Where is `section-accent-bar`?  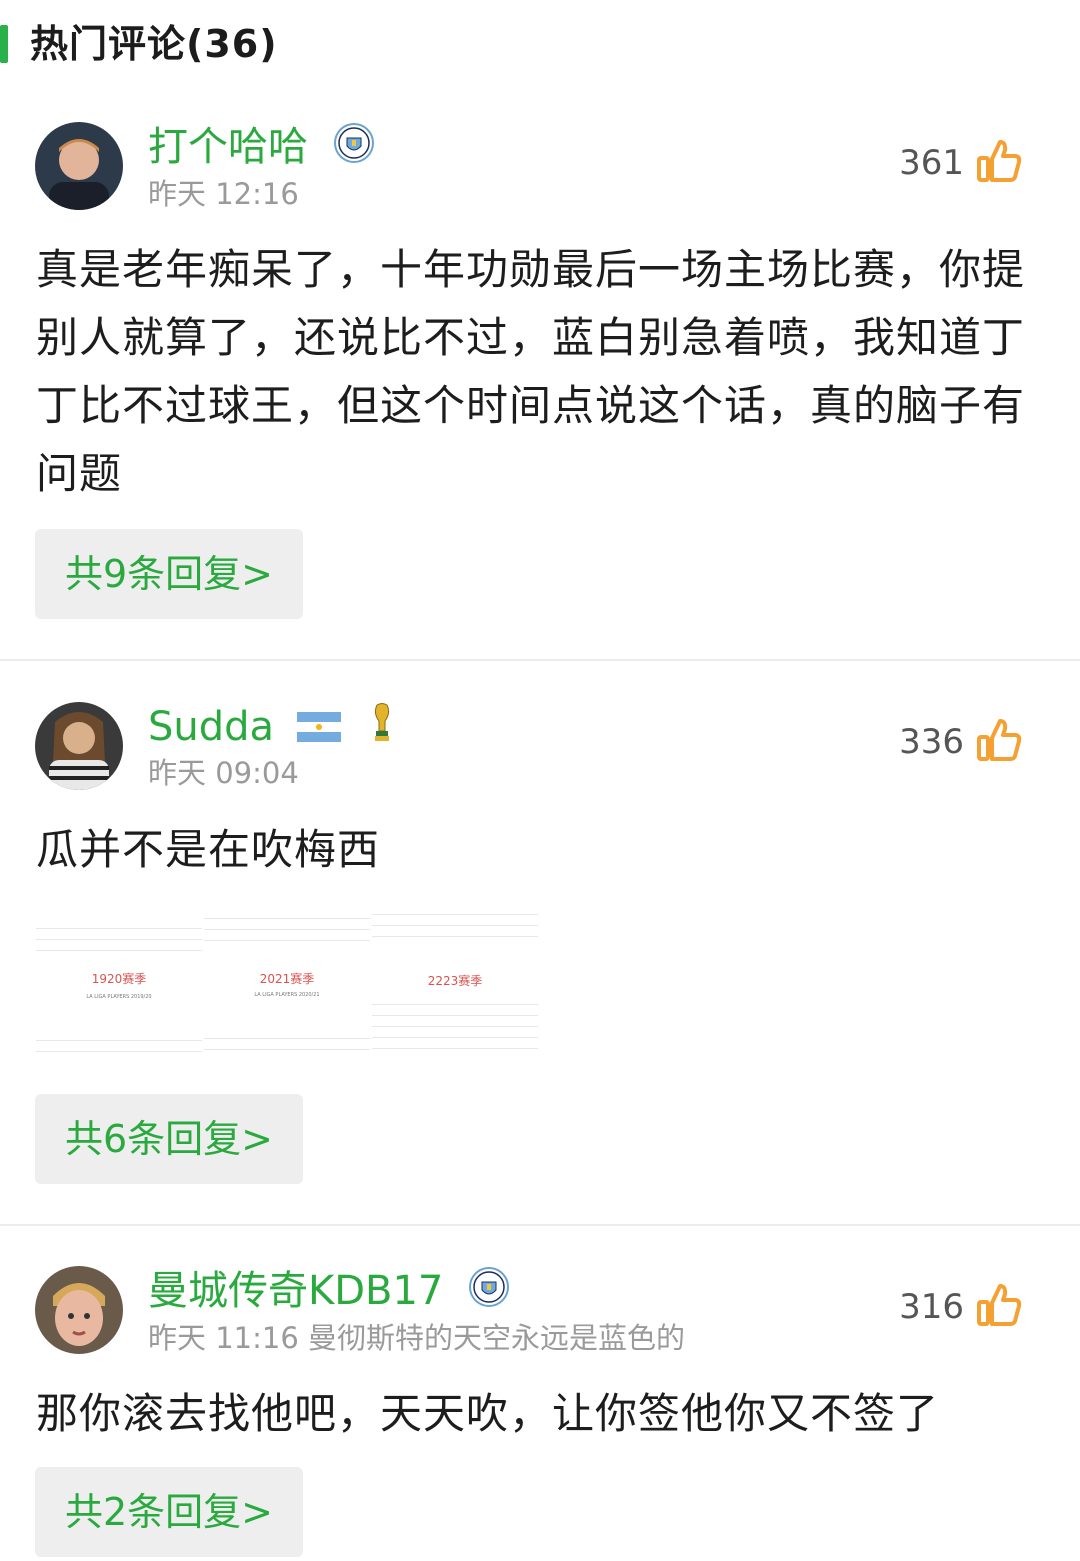 section-accent-bar is located at coordinates (4, 44).